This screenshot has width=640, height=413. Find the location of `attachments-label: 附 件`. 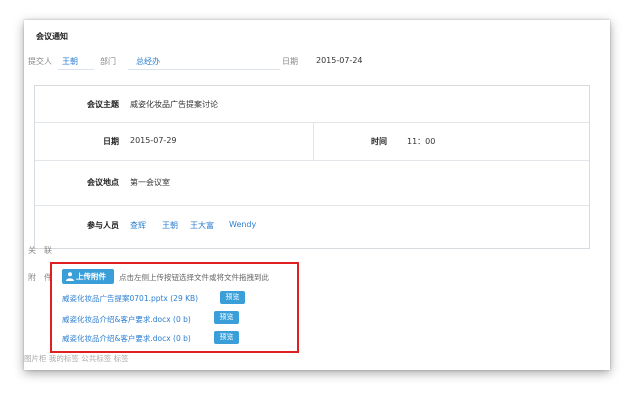

attachments-label: 附 件 is located at coordinates (40, 277).